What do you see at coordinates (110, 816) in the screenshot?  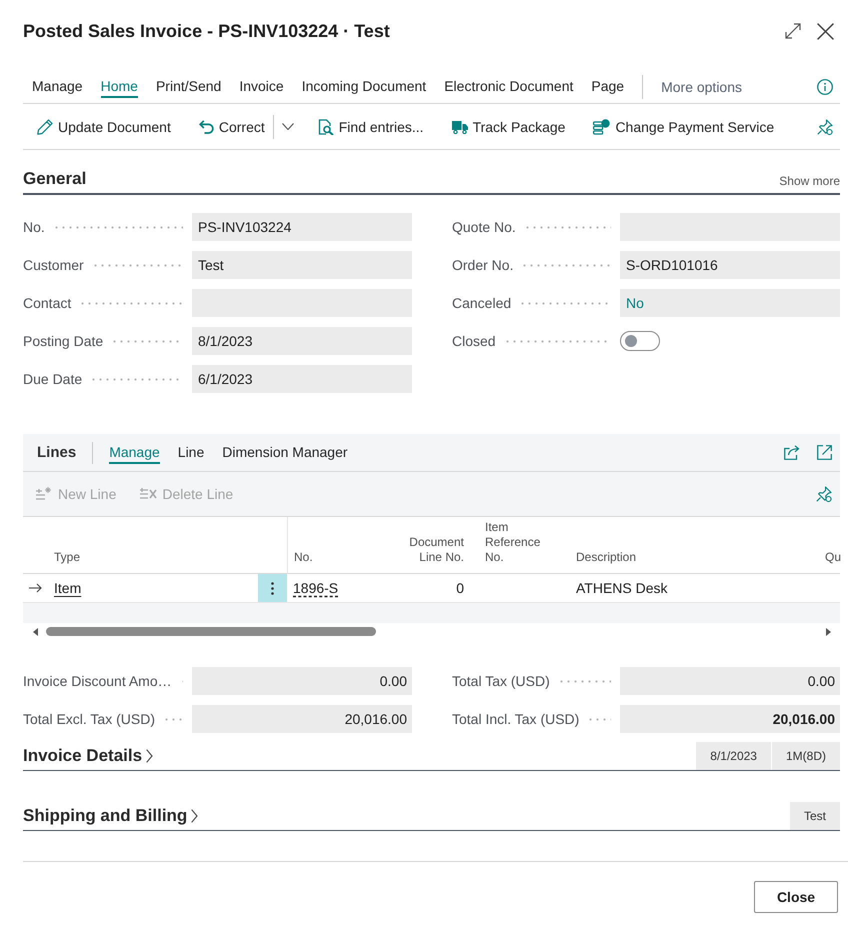 I see `section-header-button: Shipping and Billing` at bounding box center [110, 816].